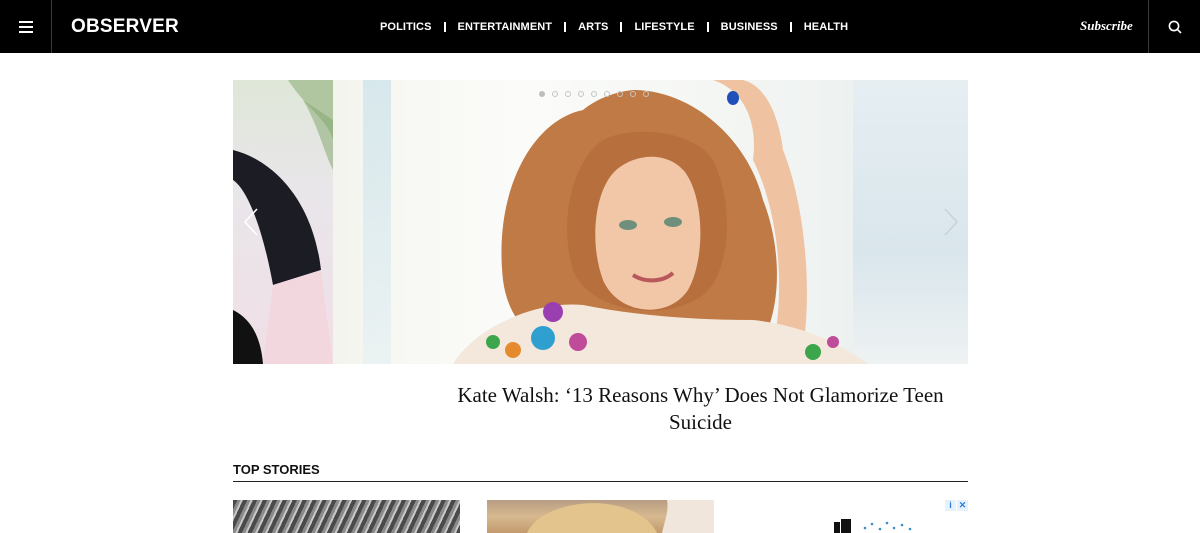  What do you see at coordinates (276, 469) in the screenshot?
I see `top-stories-heading: TOP STORIES` at bounding box center [276, 469].